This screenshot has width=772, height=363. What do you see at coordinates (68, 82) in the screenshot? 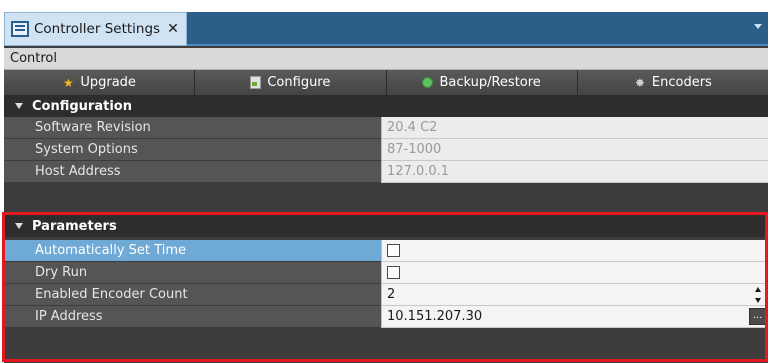
I see `star-icon: ★` at bounding box center [68, 82].